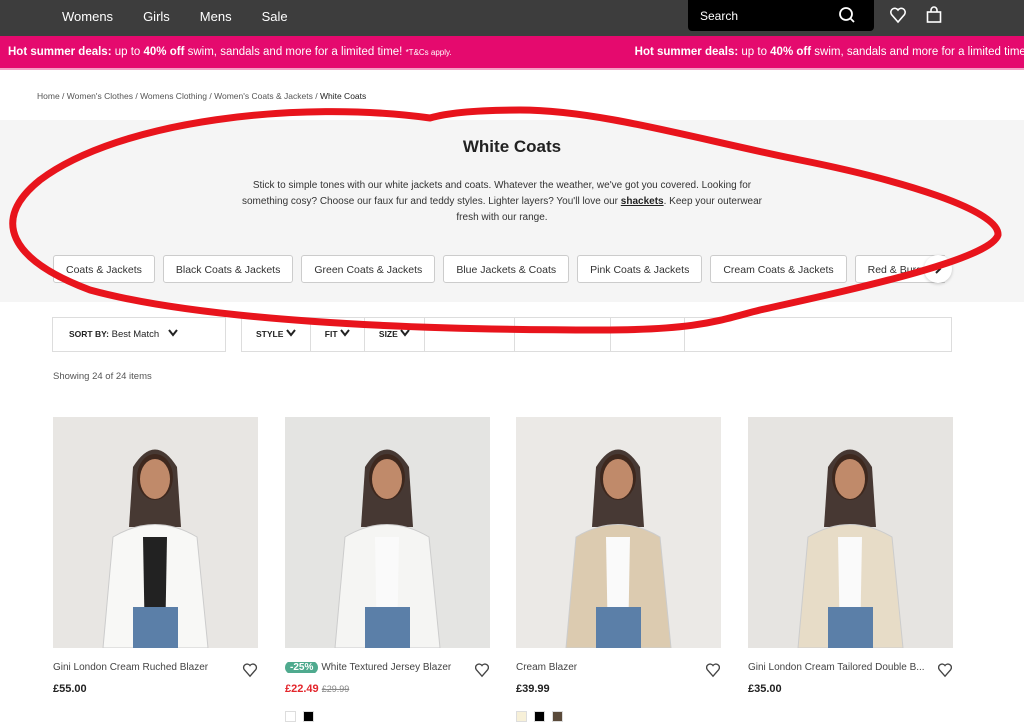 The image size is (1024, 722). Describe the element at coordinates (70, 689) in the screenshot. I see `product-price: £55.00` at that location.